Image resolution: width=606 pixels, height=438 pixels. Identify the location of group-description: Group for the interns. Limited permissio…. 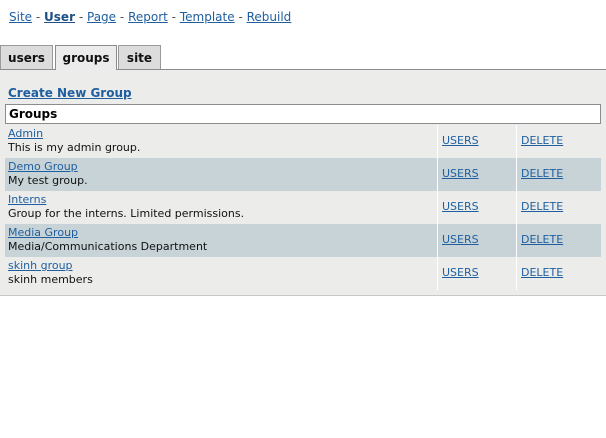
(126, 213).